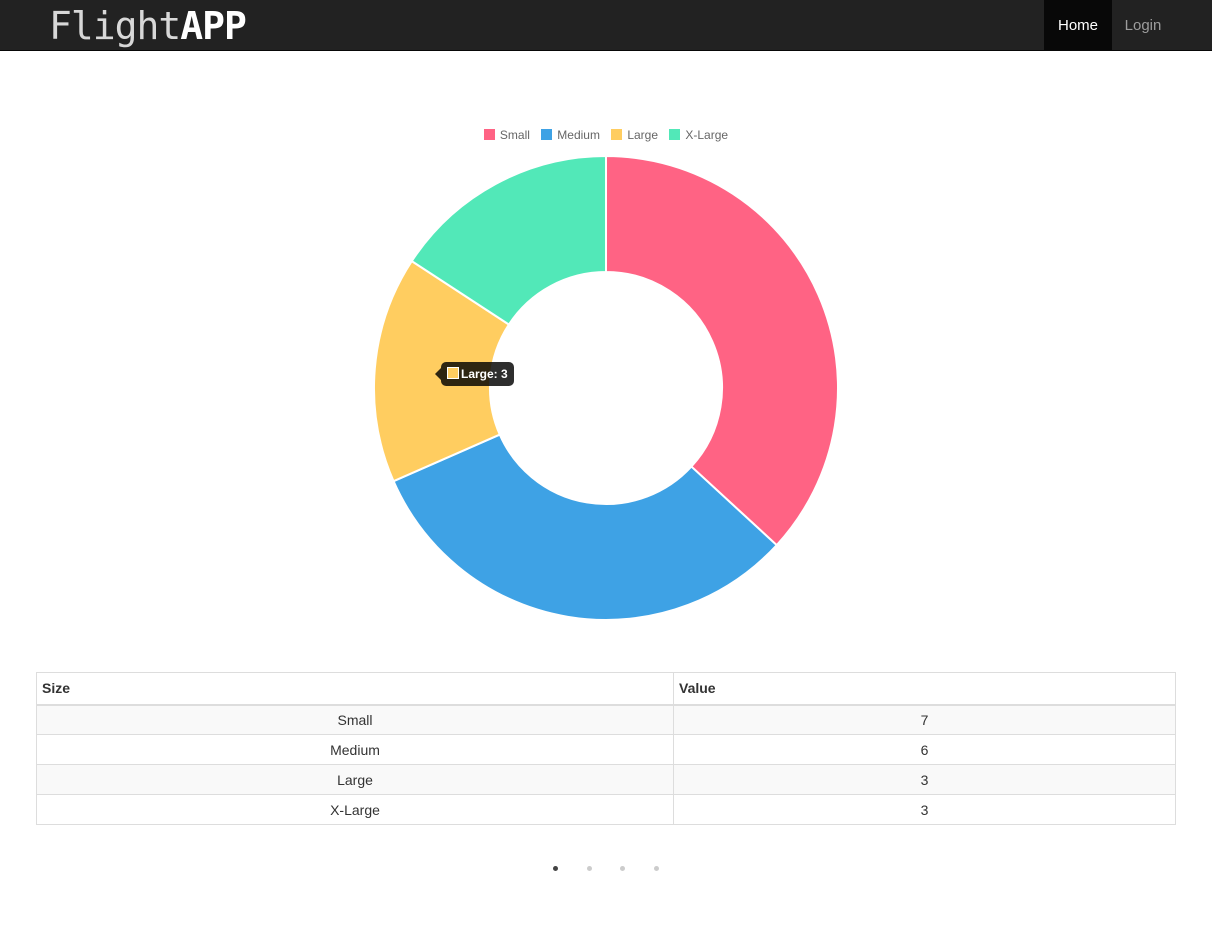  What do you see at coordinates (924, 749) in the screenshot?
I see `table-cell-value: 6` at bounding box center [924, 749].